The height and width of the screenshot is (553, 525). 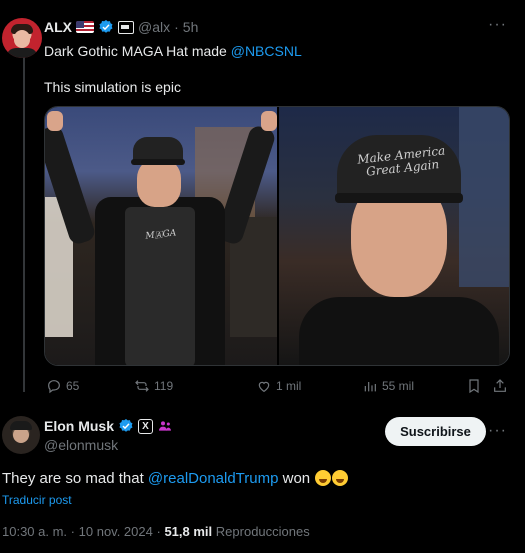 I want to click on tweet-text-line2: This simulation is epic, so click(x=112, y=87).